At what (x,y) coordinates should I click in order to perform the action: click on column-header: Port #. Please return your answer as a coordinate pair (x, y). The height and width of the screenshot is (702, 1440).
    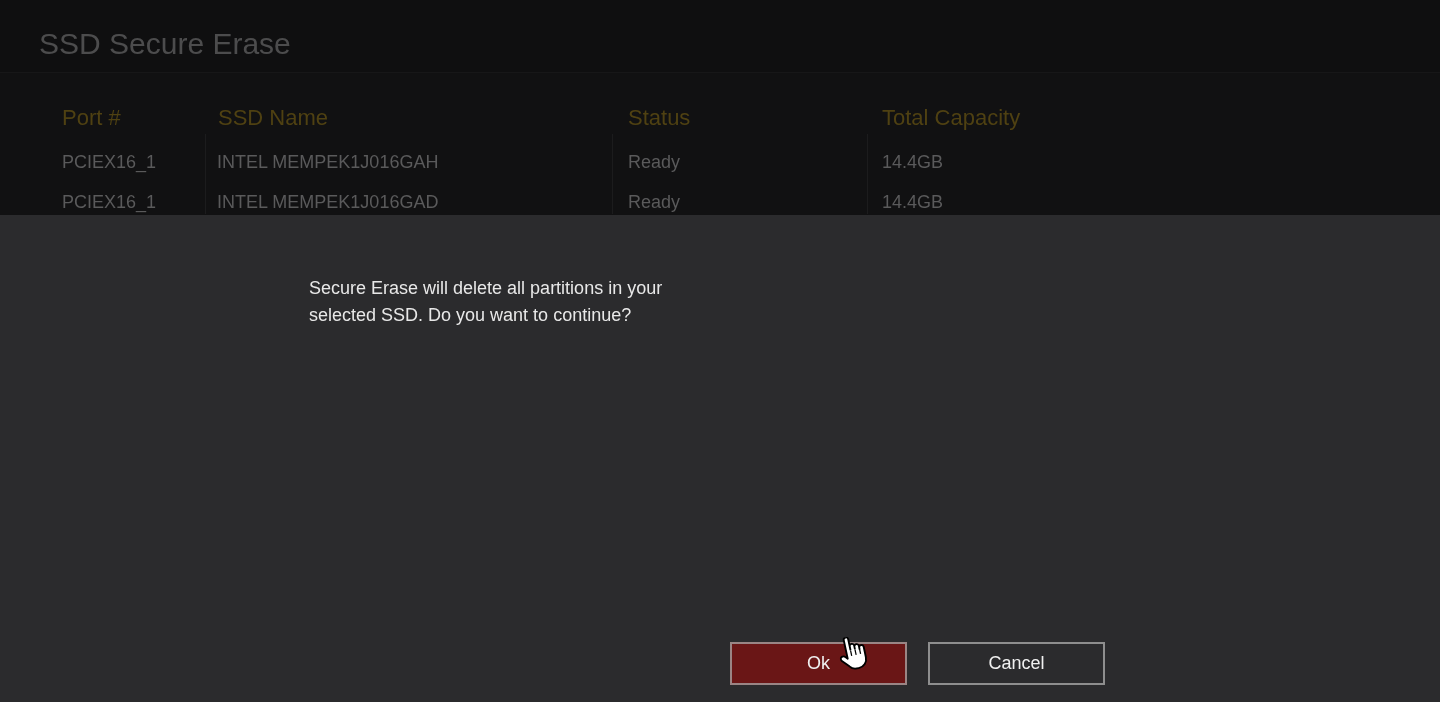
    Looking at the image, I should click on (92, 118).